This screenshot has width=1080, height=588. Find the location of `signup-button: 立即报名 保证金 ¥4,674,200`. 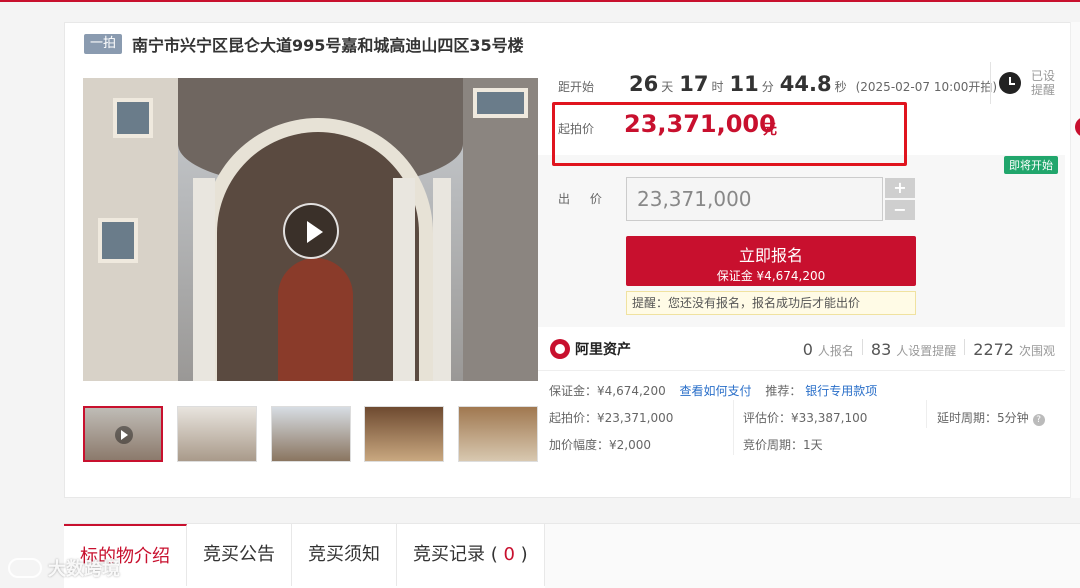

signup-button: 立即报名 保证金 ¥4,674,200 is located at coordinates (771, 261).